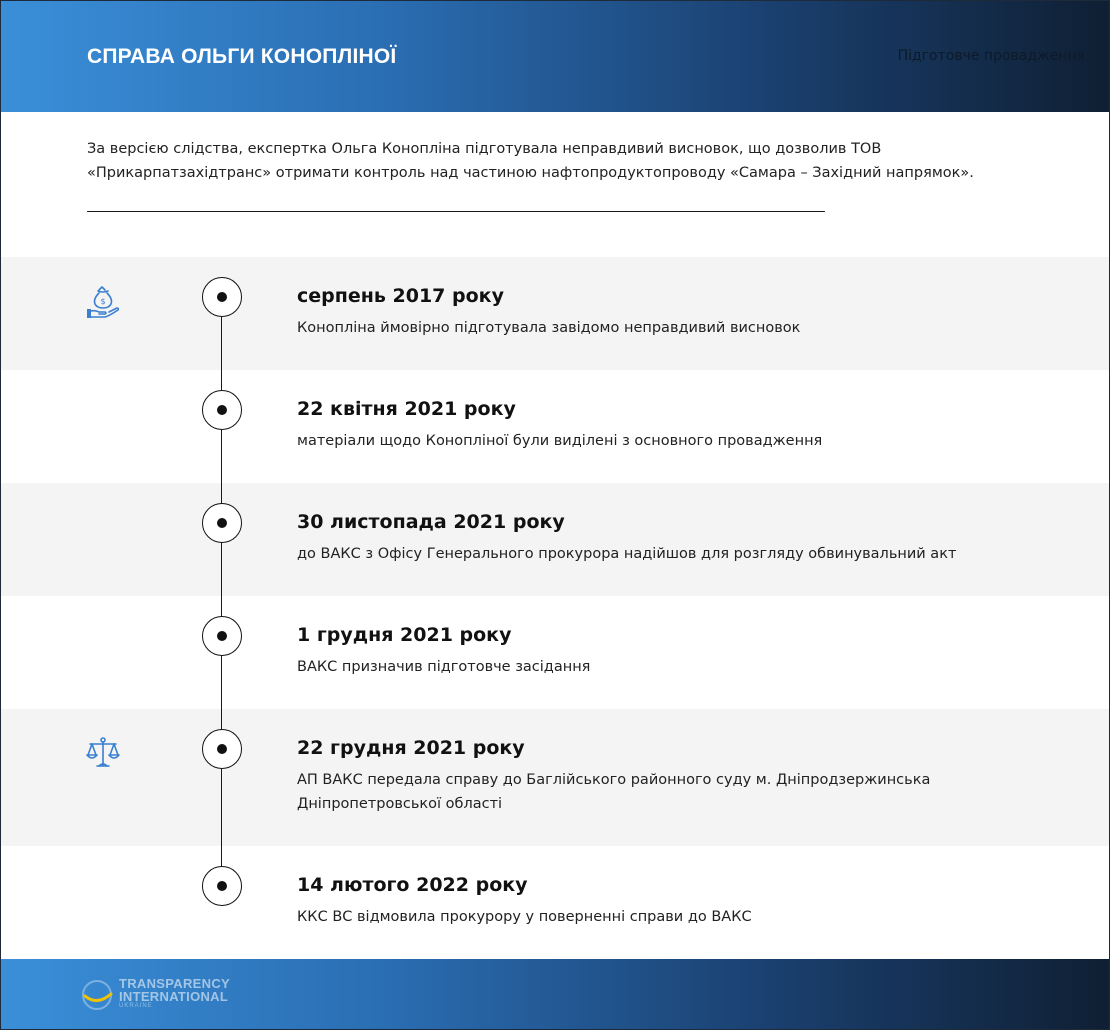  Describe the element at coordinates (136, 1006) in the screenshot. I see `logo-line-3: UKRAINE` at that location.